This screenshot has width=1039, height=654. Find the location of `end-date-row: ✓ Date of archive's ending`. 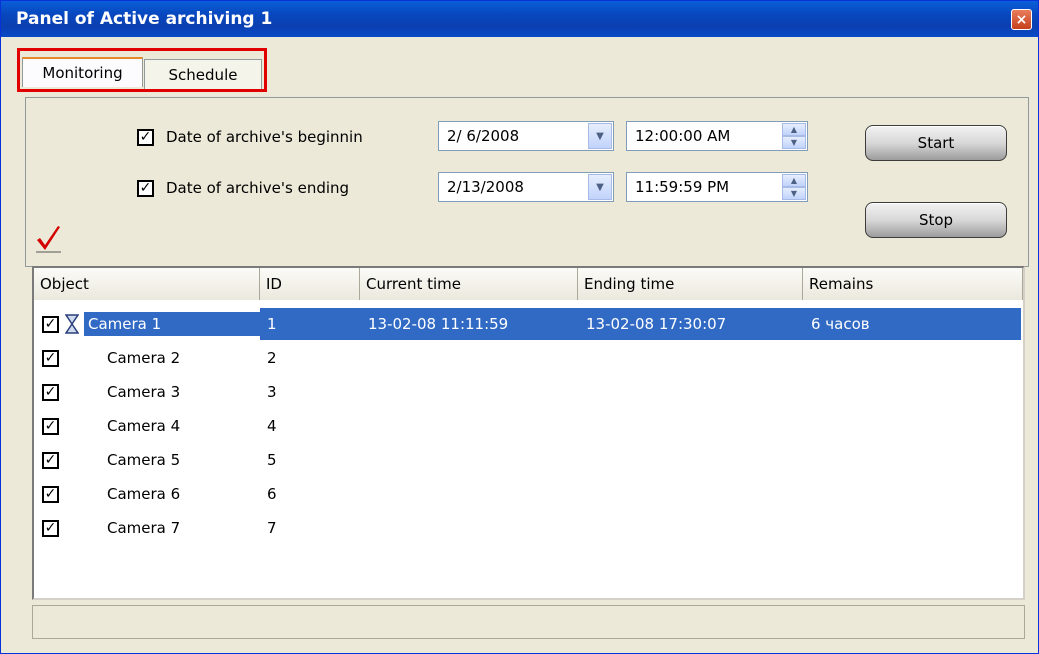

end-date-row: ✓ Date of archive's ending is located at coordinates (243, 188).